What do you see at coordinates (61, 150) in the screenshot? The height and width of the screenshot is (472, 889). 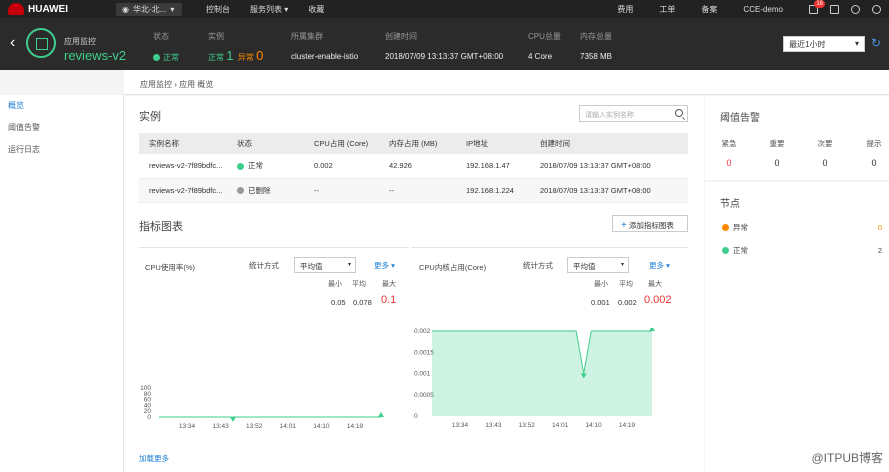 I see `nav-run-logs: 运行日志` at bounding box center [61, 150].